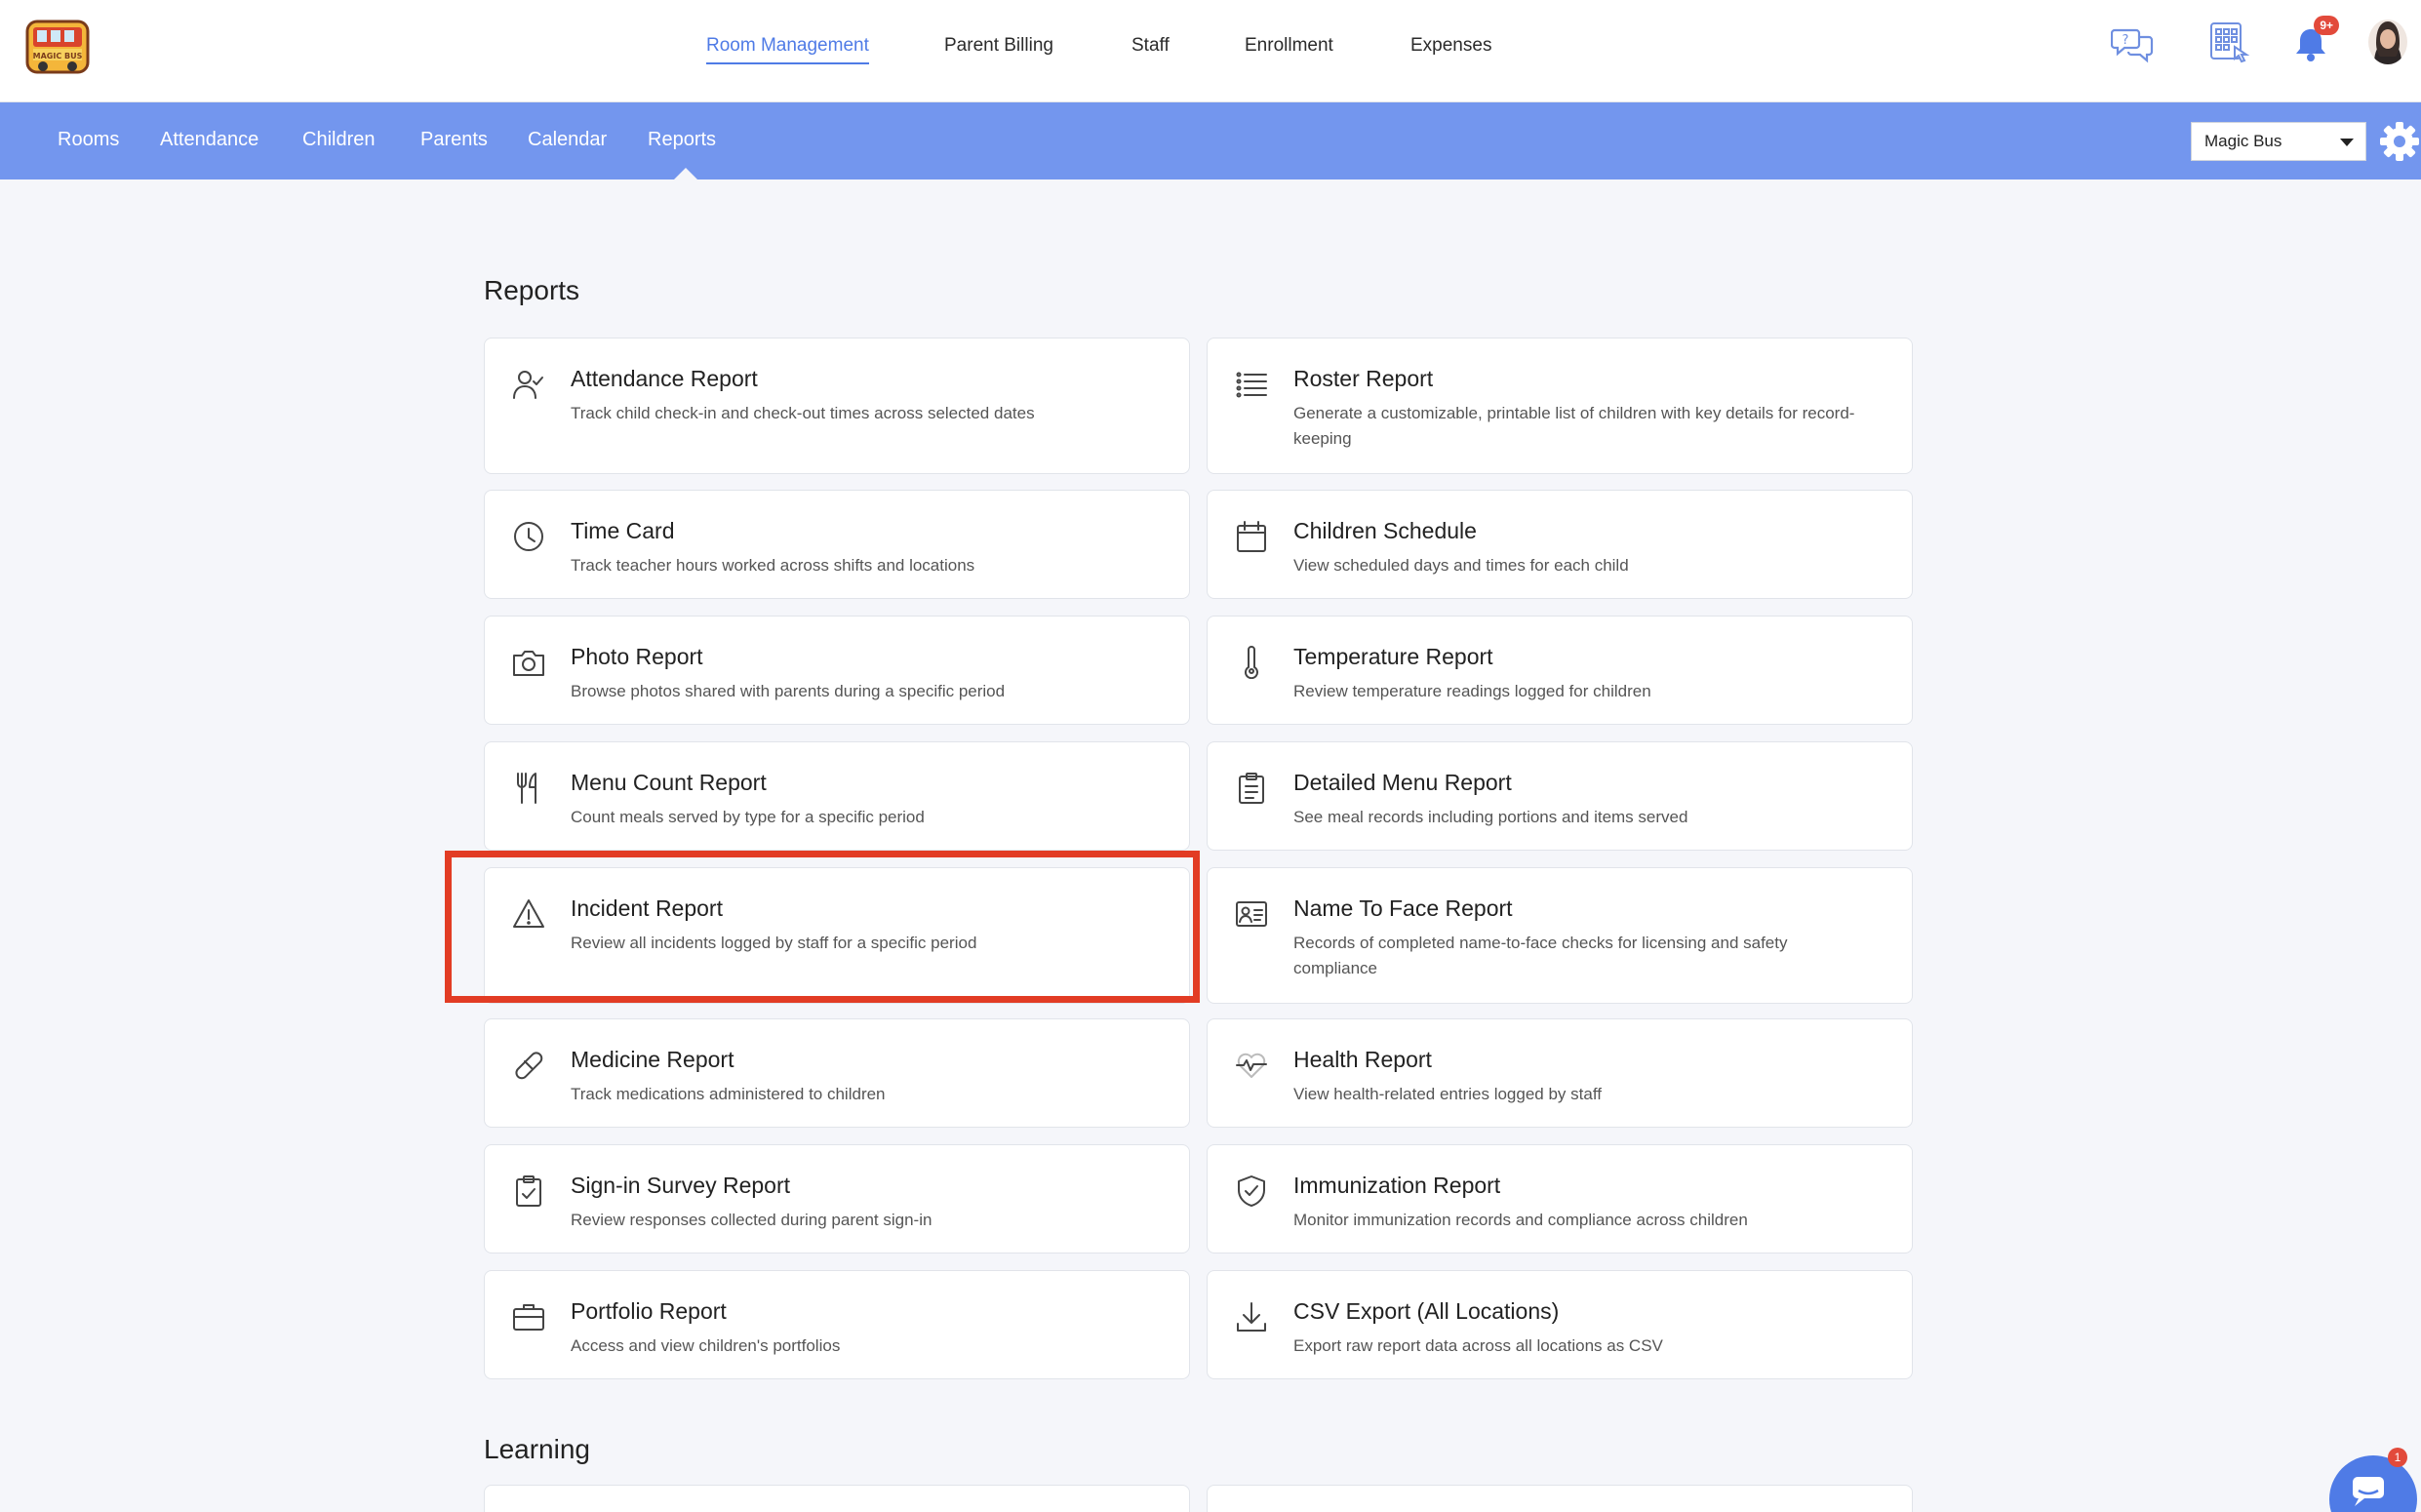 Image resolution: width=2421 pixels, height=1512 pixels. I want to click on clock-icon, so click(528, 536).